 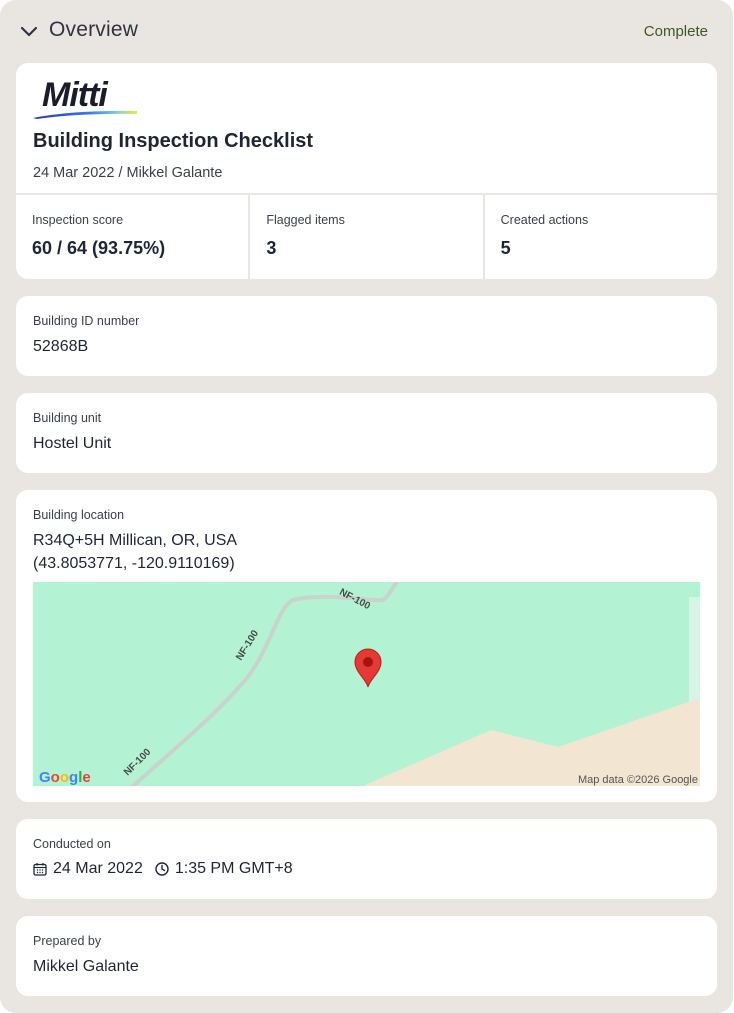 What do you see at coordinates (61, 346) in the screenshot?
I see `field-value: 52868B` at bounding box center [61, 346].